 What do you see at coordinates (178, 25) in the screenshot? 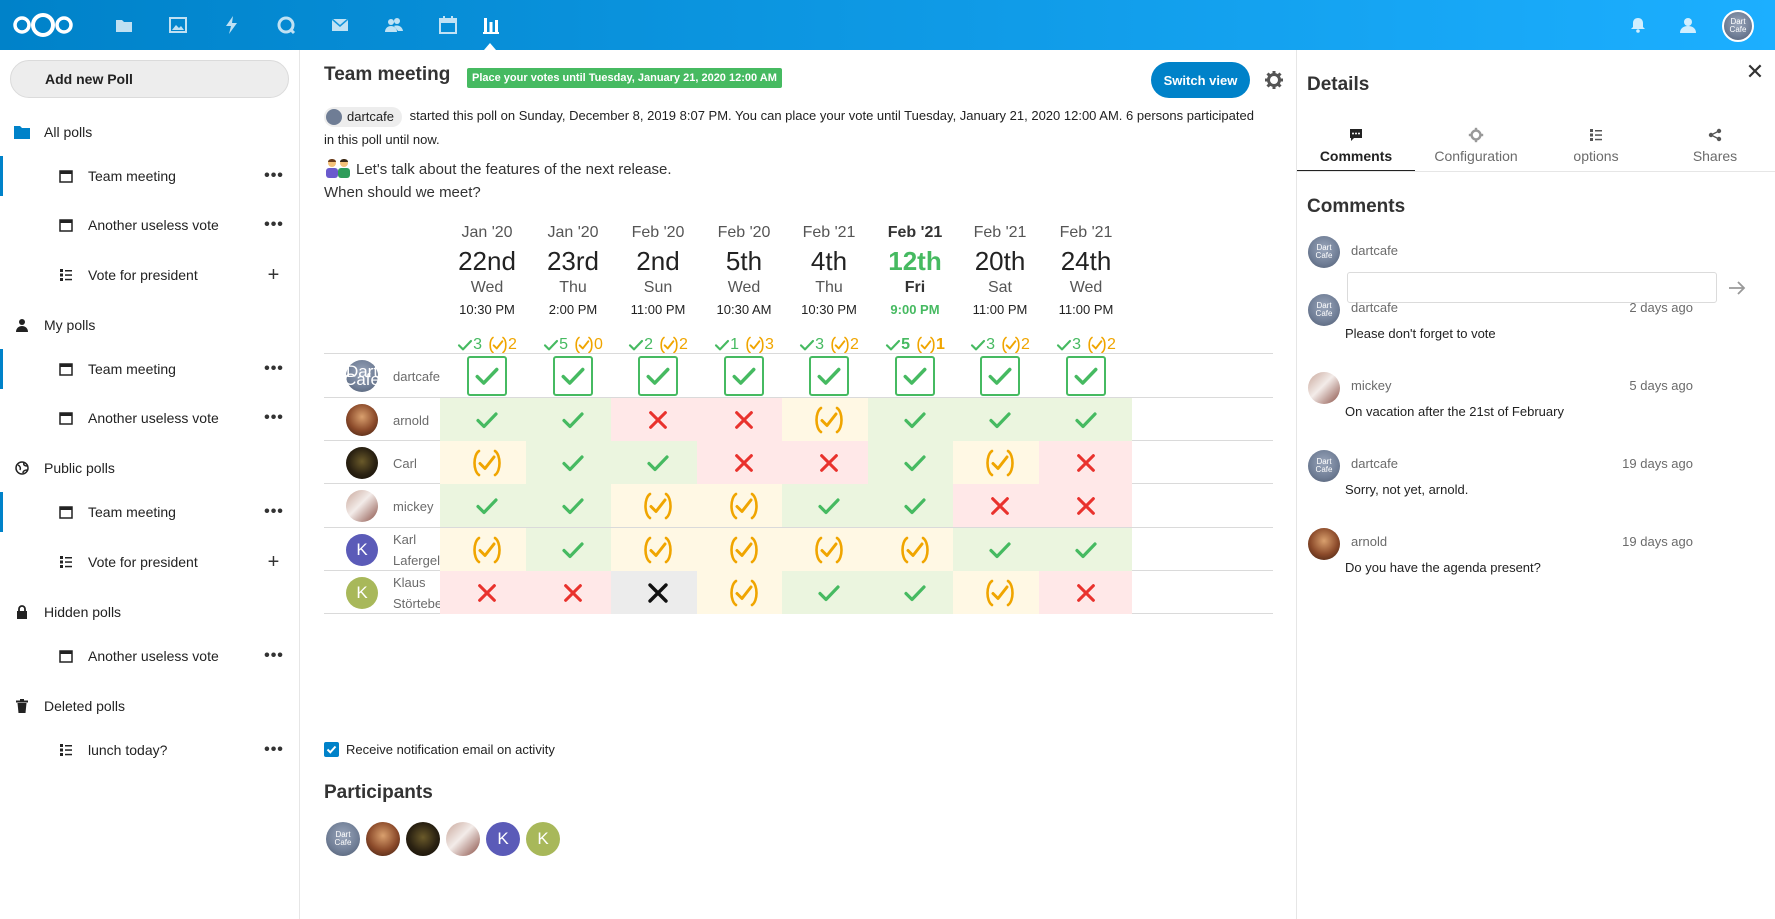
I see `photos-icon` at bounding box center [178, 25].